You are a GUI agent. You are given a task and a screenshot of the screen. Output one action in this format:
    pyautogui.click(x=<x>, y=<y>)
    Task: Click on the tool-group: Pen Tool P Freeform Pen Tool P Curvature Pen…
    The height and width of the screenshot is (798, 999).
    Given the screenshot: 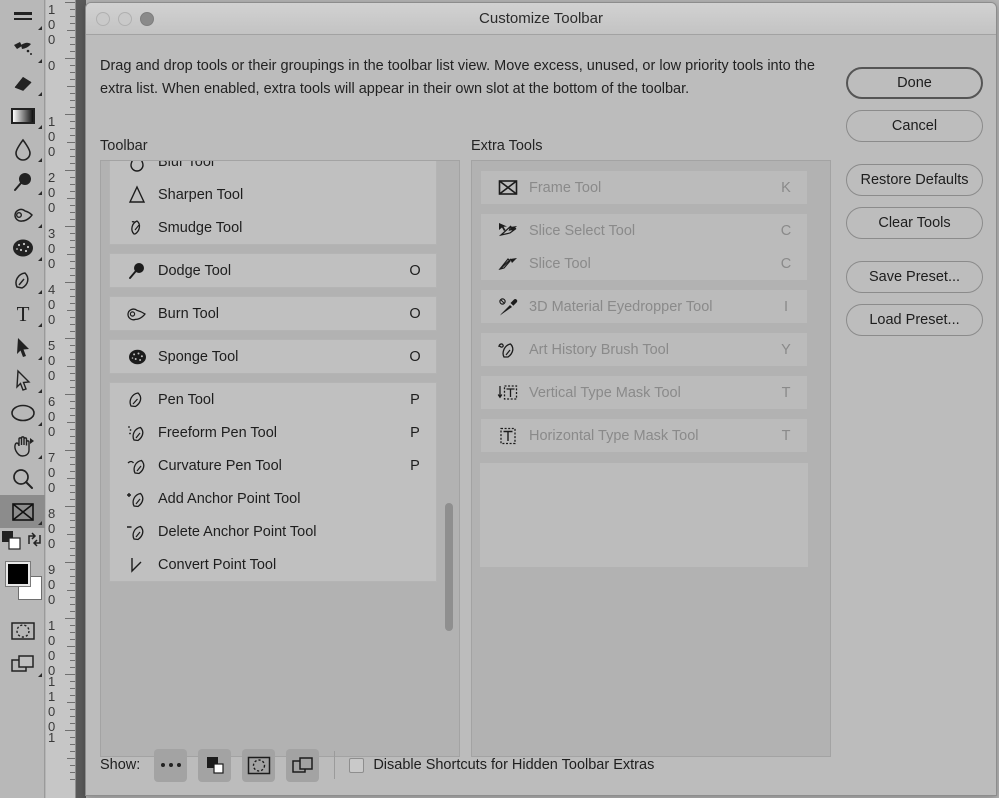 What is the action you would take?
    pyautogui.click(x=273, y=482)
    